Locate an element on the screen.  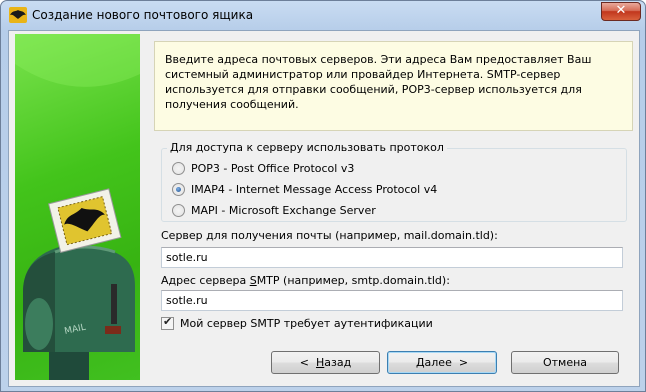
title-bar: Создание нового почтового ящика ✕ is located at coordinates (323, 15).